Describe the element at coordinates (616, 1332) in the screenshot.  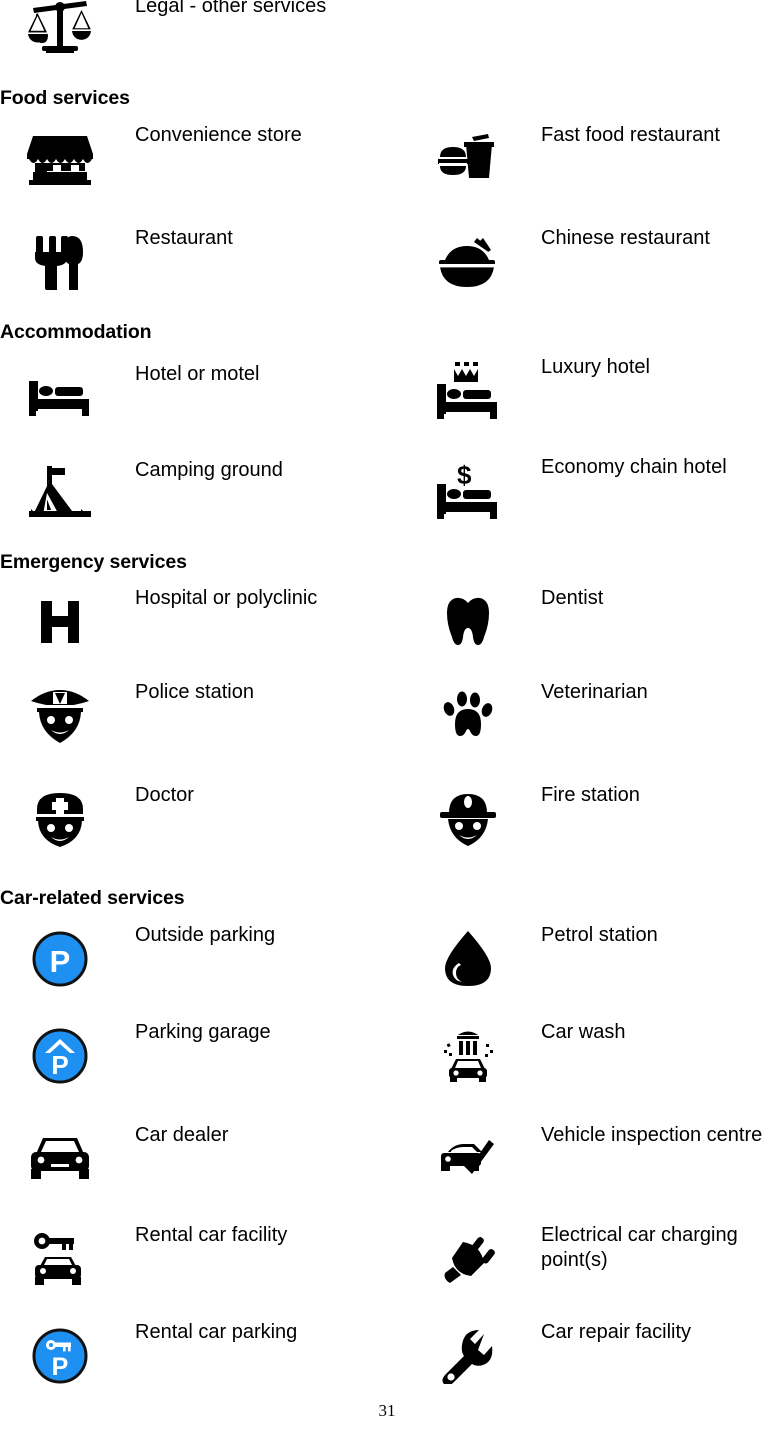
I see `list-item-label: Car repair facility` at that location.